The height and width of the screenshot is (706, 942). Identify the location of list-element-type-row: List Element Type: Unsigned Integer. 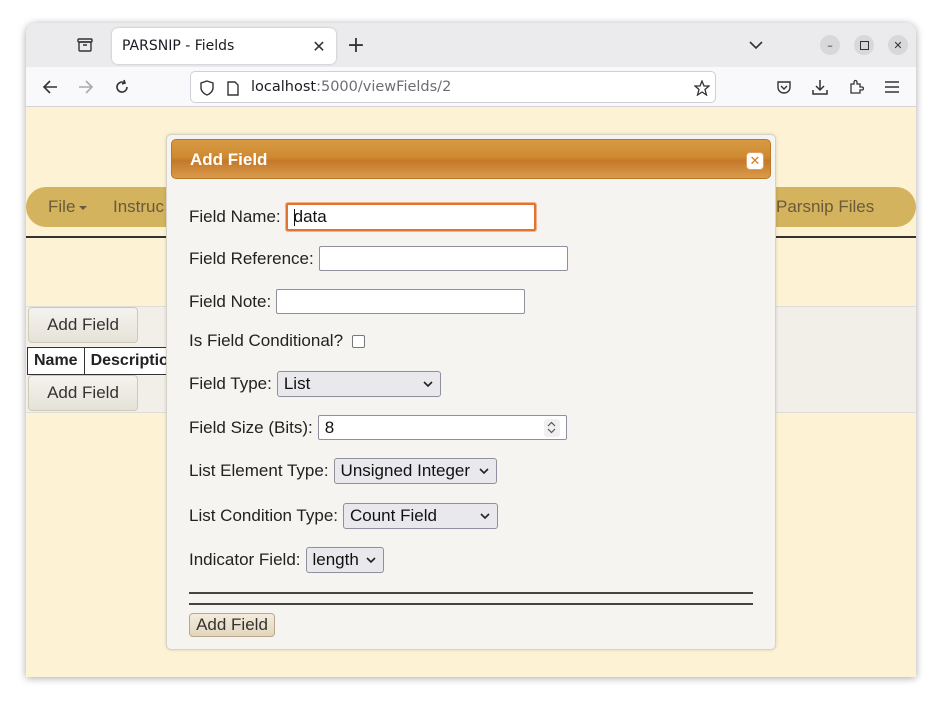
(343, 471).